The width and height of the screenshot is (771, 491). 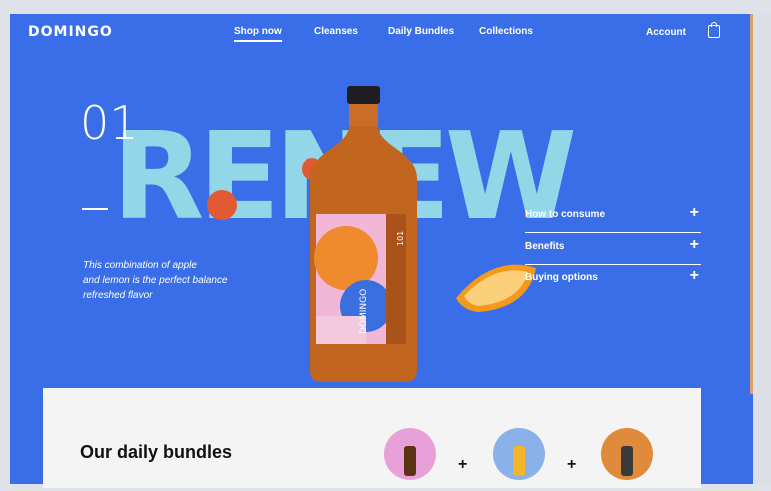 I want to click on bundles-title: Our daily bundles, so click(x=156, y=452).